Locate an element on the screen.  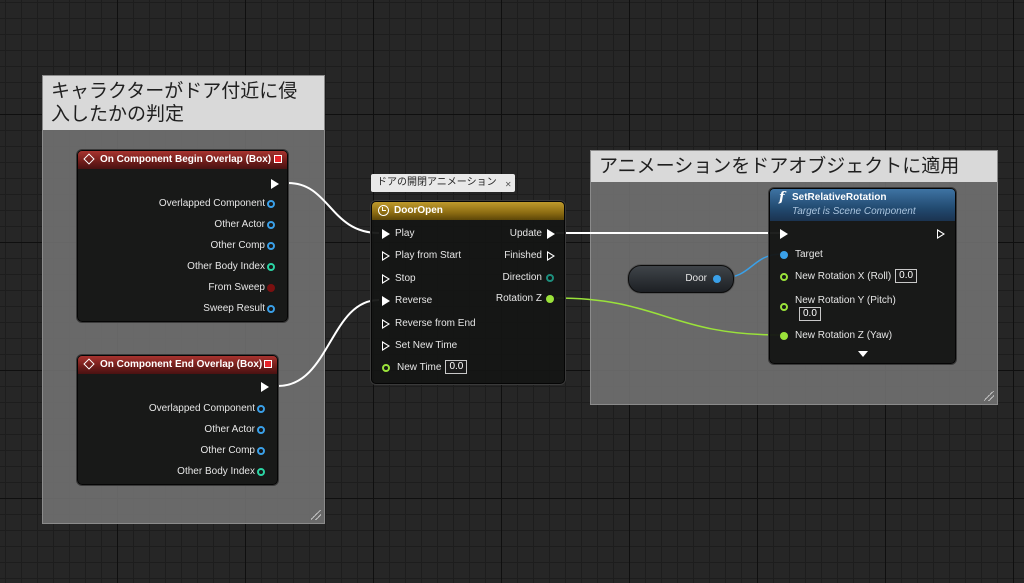
direction-pin is located at coordinates (550, 278).